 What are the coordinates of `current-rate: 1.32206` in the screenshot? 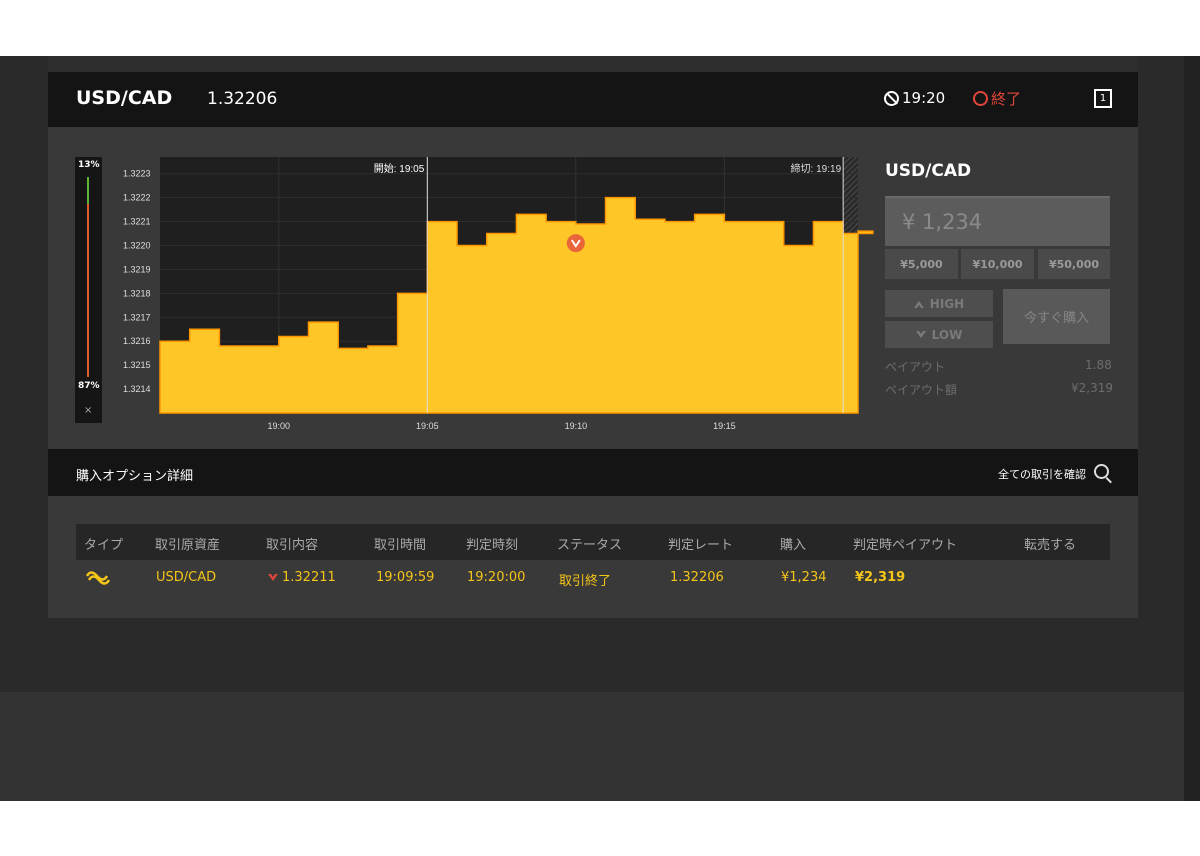 It's located at (242, 99).